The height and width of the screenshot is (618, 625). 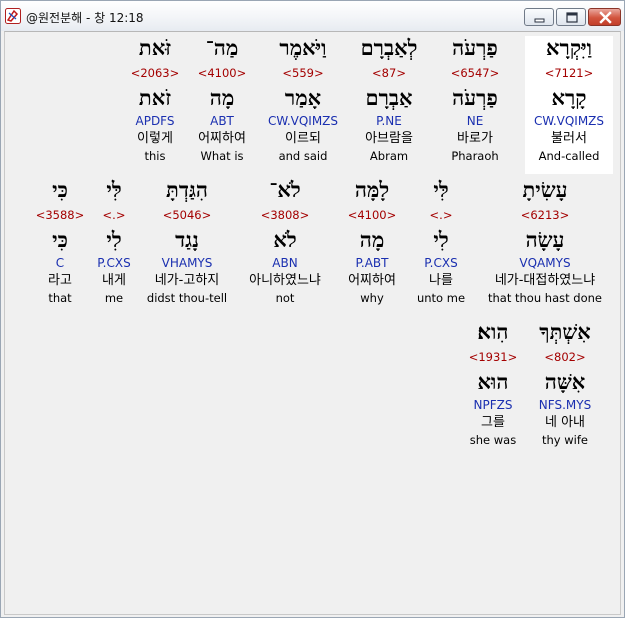 I want to click on english-gloss: not, so click(x=285, y=298).